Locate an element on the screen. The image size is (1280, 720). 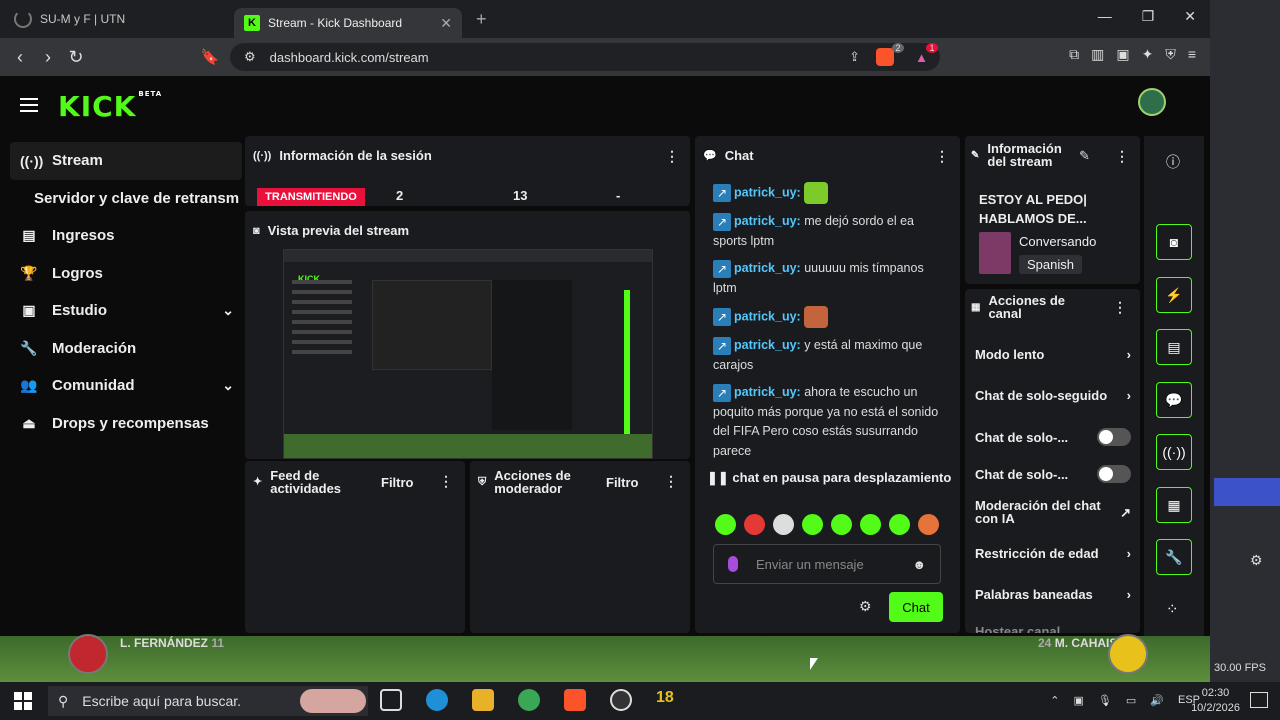
chevron-up-icon: ⌃ is located at coordinates (1054, 700).